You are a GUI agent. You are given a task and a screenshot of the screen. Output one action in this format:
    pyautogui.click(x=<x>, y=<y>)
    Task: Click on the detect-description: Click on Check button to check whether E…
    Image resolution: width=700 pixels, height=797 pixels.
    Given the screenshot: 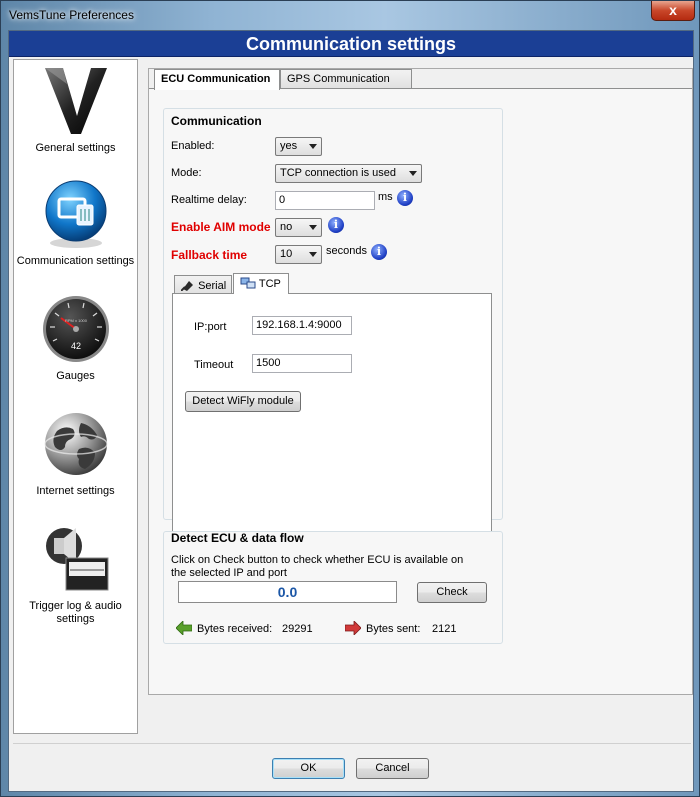 What is the action you would take?
    pyautogui.click(x=317, y=566)
    